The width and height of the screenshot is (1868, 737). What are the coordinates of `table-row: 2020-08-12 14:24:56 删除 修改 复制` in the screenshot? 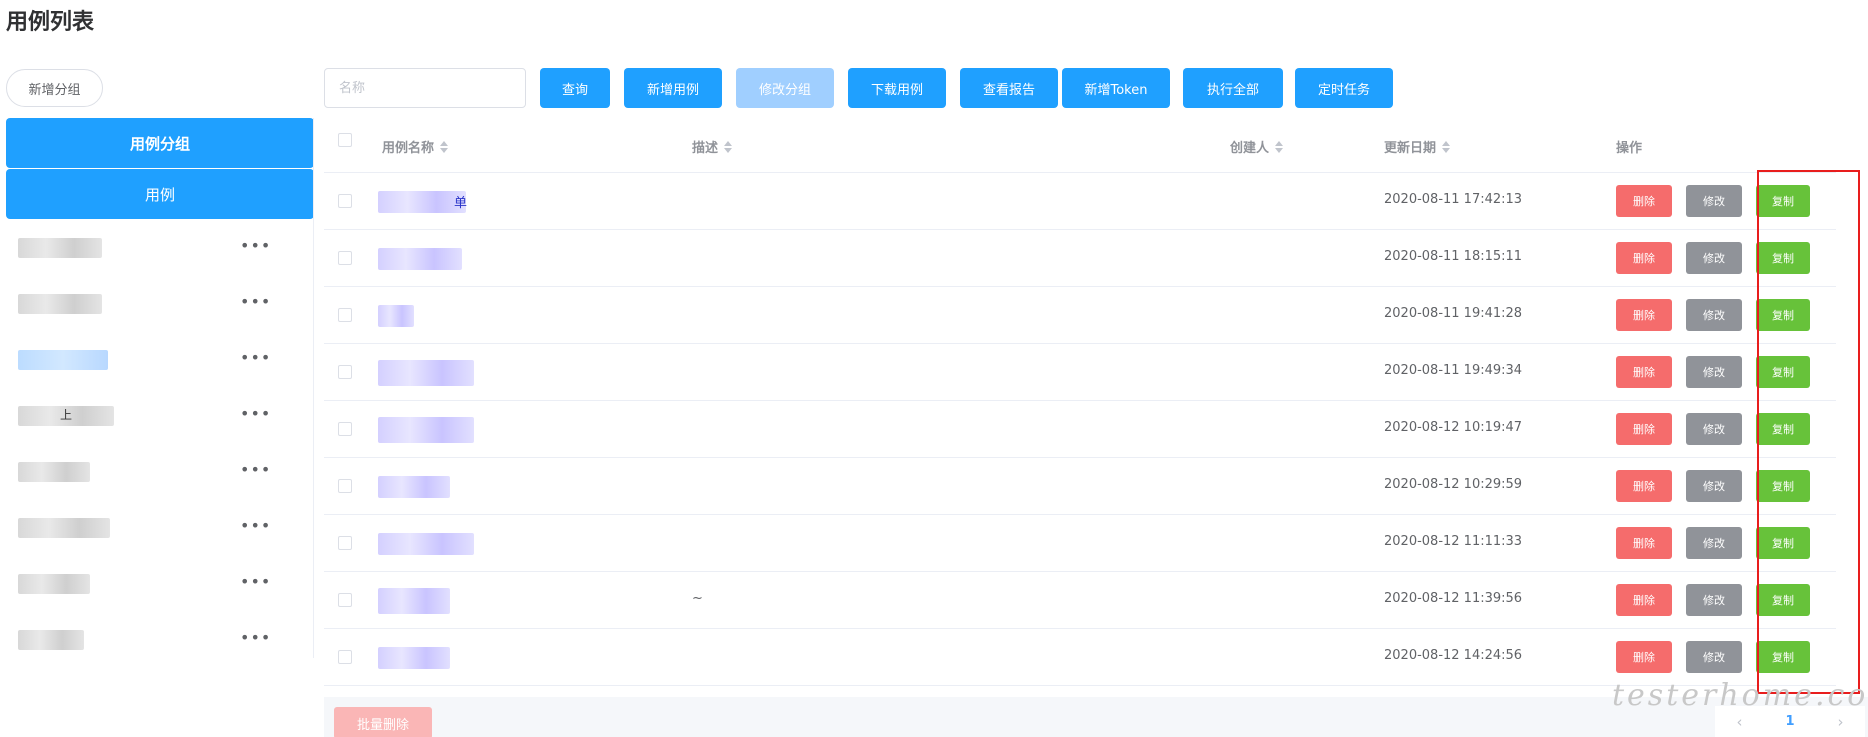 It's located at (1080, 657).